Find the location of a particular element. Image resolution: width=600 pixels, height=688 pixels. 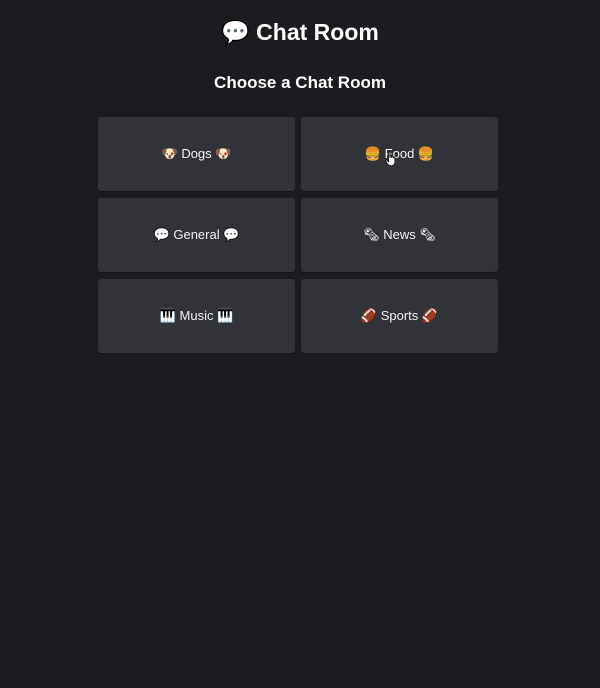

room-label: 🎹 Music 🎹 is located at coordinates (196, 315).